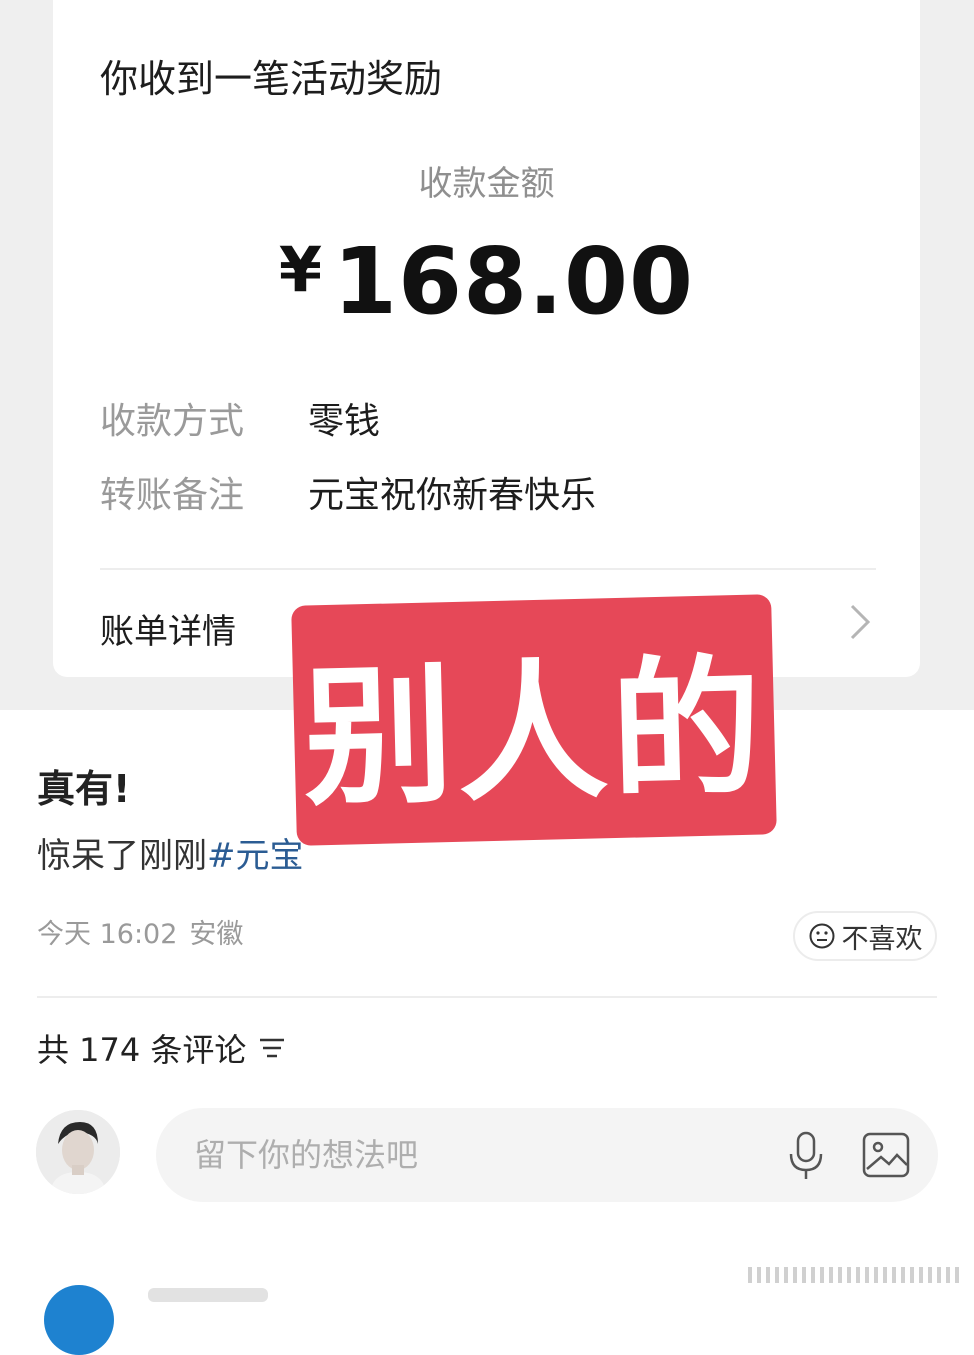 The width and height of the screenshot is (974, 1355). I want to click on microphone-icon, so click(806, 1156).